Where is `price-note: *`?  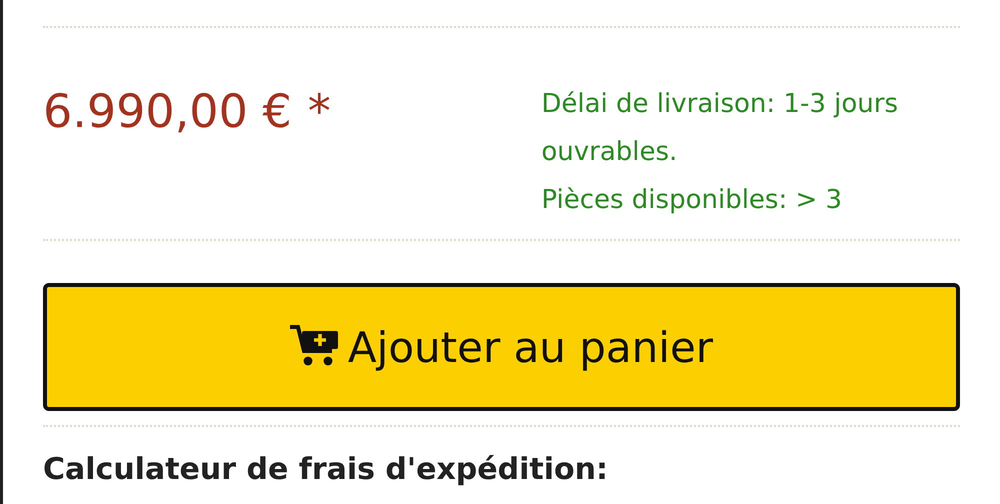 price-note: * is located at coordinates (319, 111).